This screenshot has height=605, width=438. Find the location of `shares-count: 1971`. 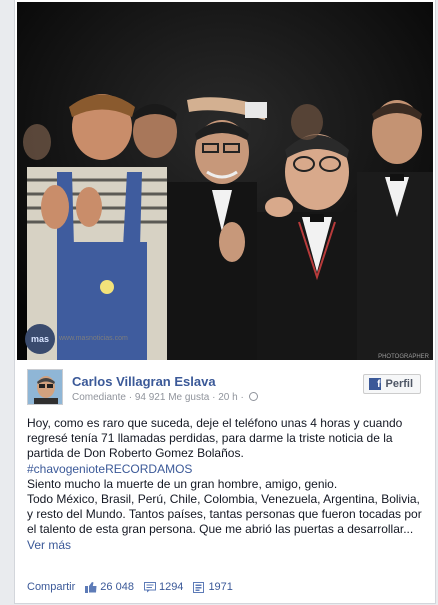

shares-count: 1971 is located at coordinates (213, 587).